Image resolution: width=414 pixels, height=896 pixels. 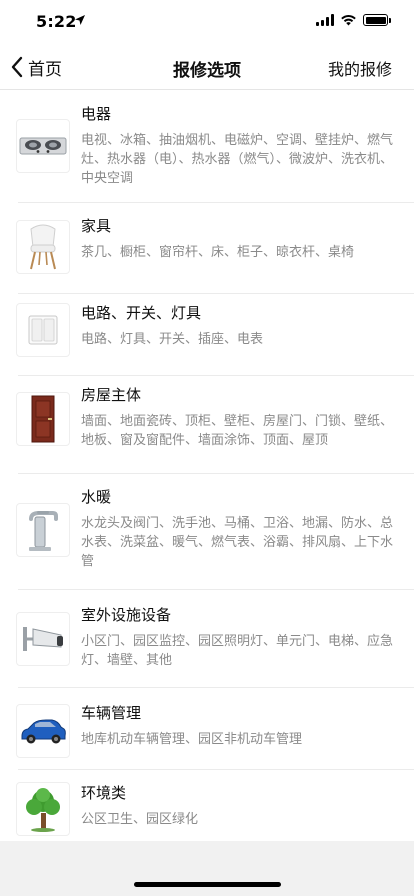 What do you see at coordinates (172, 339) in the screenshot?
I see `item-desc: 电路、灯具、开关、插座、电表` at bounding box center [172, 339].